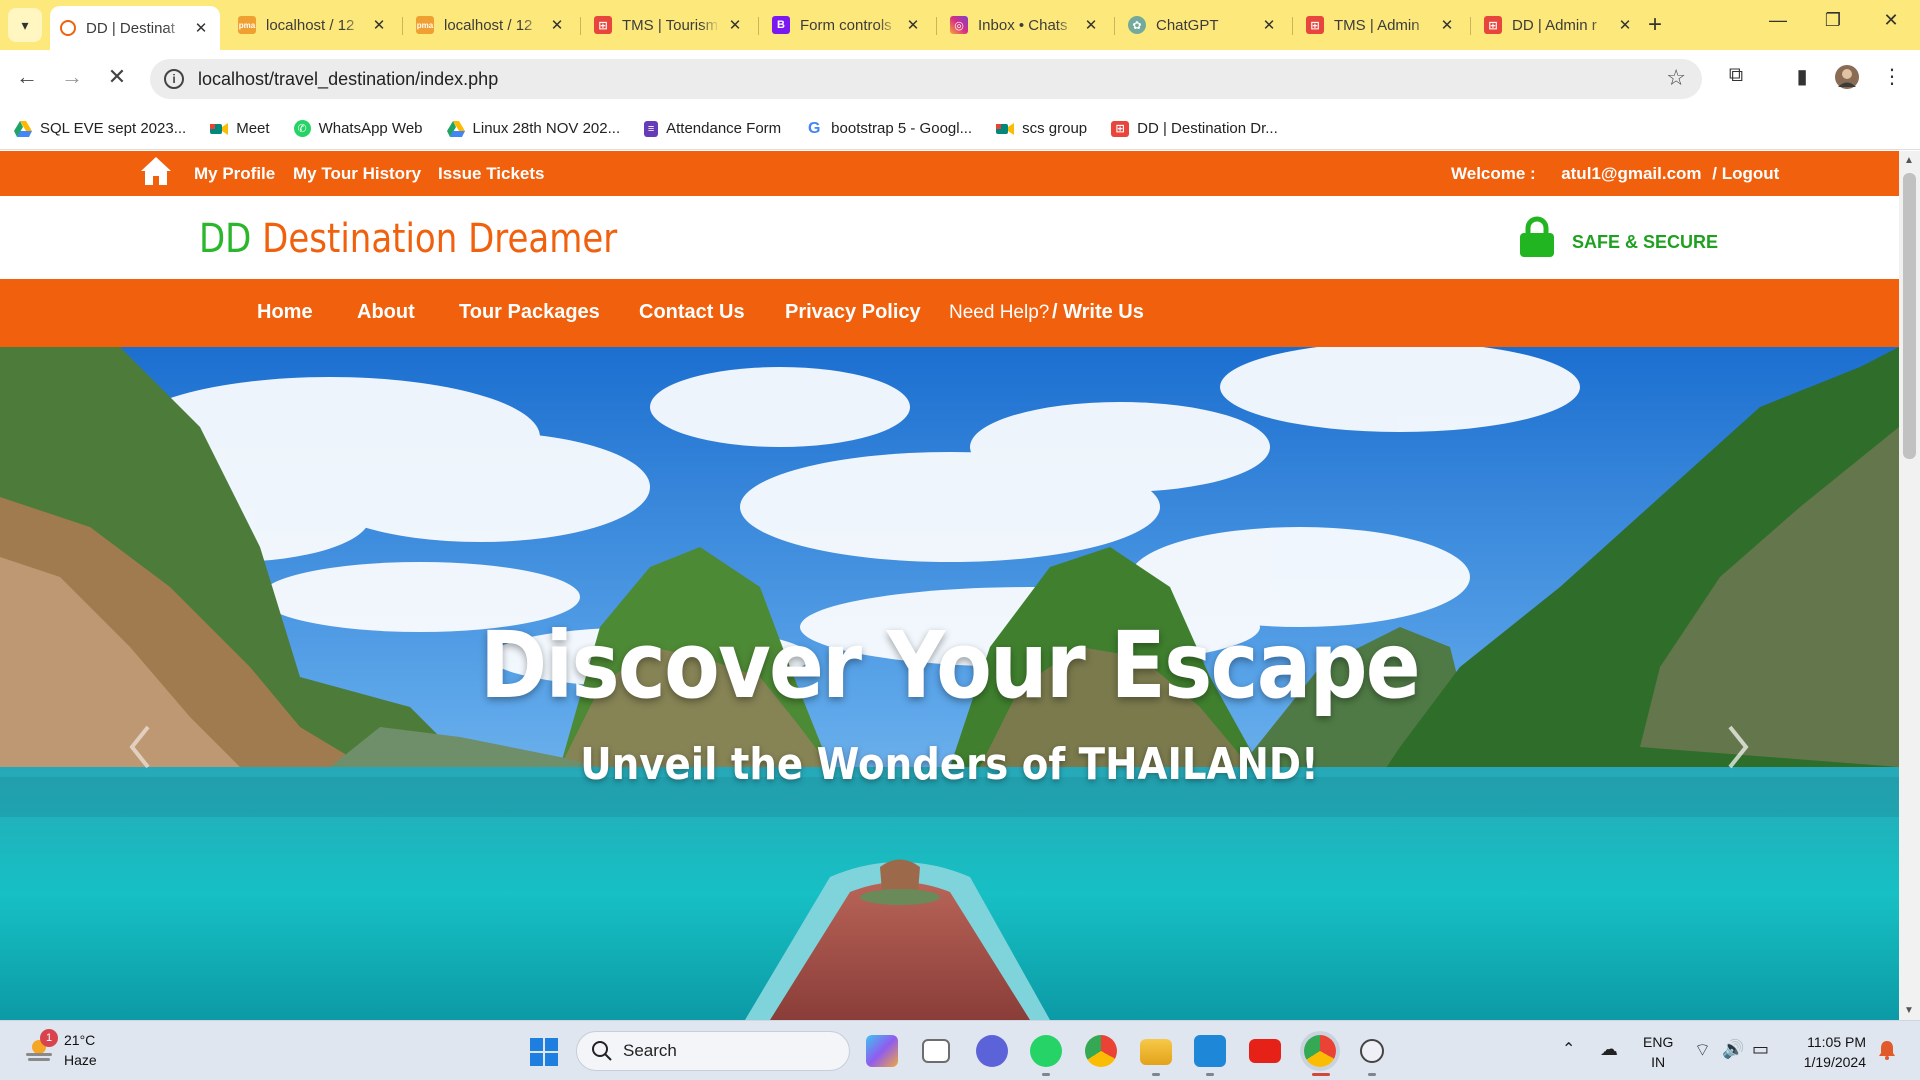  Describe the element at coordinates (1702, 1050) in the screenshot. I see `wifi-icon: ⌔` at that location.